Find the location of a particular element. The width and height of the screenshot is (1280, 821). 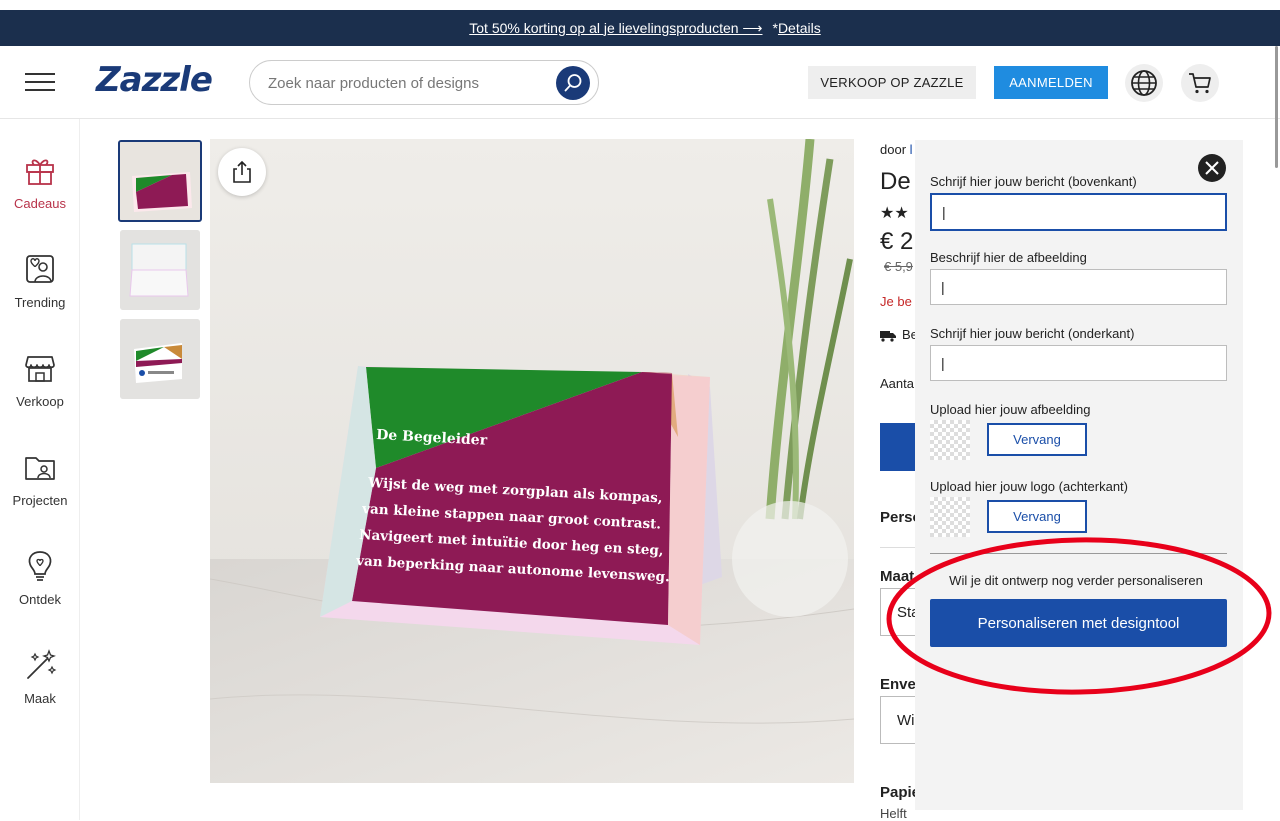

truck-icon is located at coordinates (888, 336).